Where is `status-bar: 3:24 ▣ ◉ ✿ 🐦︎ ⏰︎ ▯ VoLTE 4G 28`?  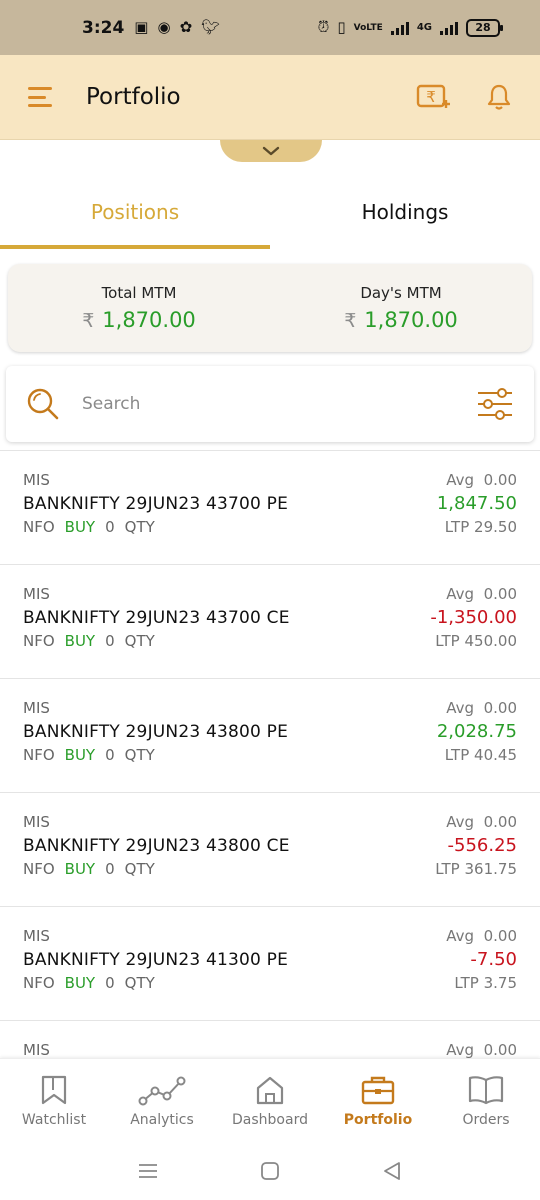
status-bar: 3:24 ▣ ◉ ✿ 🐦︎ ⏰︎ ▯ VoLTE 4G 28 is located at coordinates (270, 27).